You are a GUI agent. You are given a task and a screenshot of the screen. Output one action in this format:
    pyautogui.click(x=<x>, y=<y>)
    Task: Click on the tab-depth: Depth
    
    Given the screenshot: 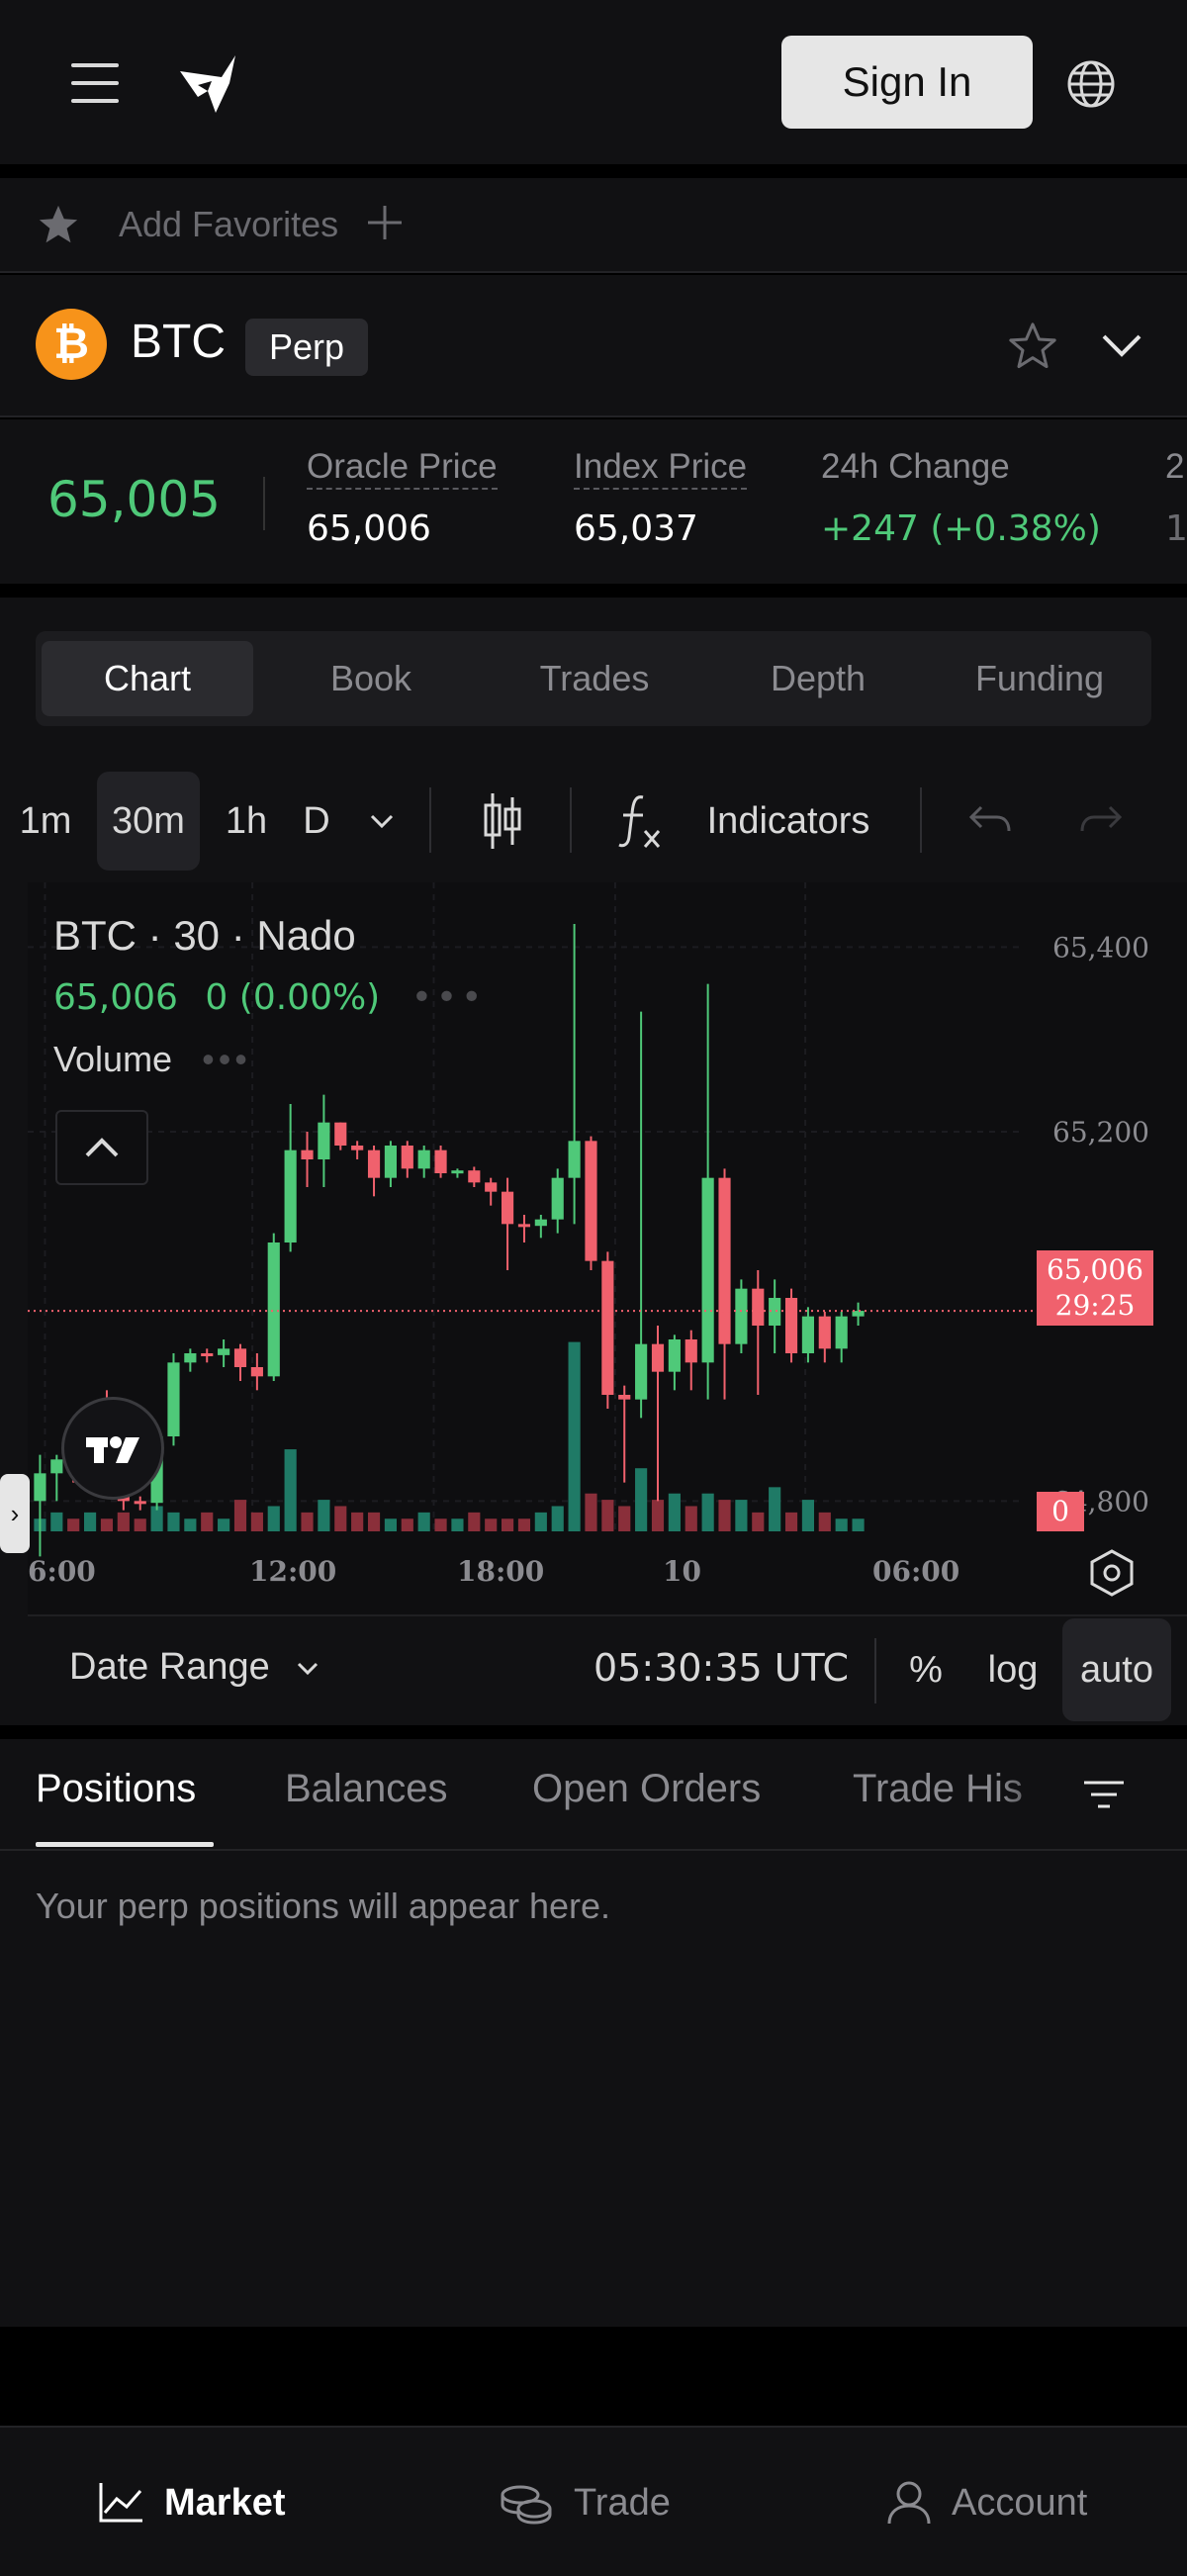 What is the action you would take?
    pyautogui.click(x=818, y=678)
    